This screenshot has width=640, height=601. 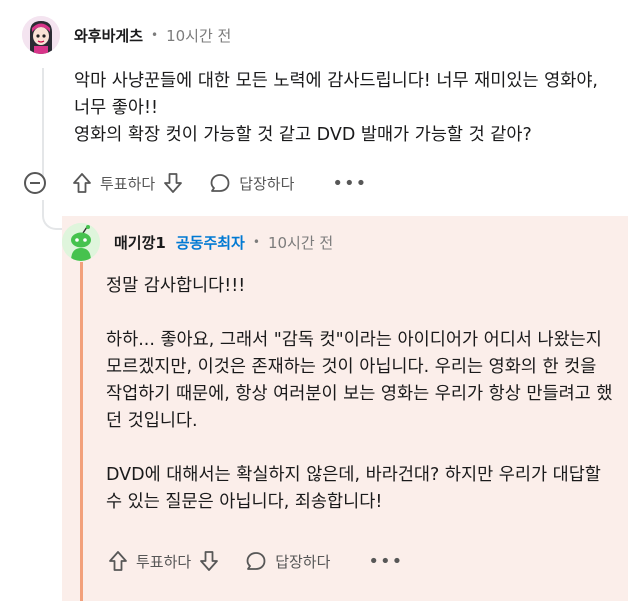 I want to click on reply-header: 매기깡1 공동주최자 • 10시간 전, so click(x=223, y=242).